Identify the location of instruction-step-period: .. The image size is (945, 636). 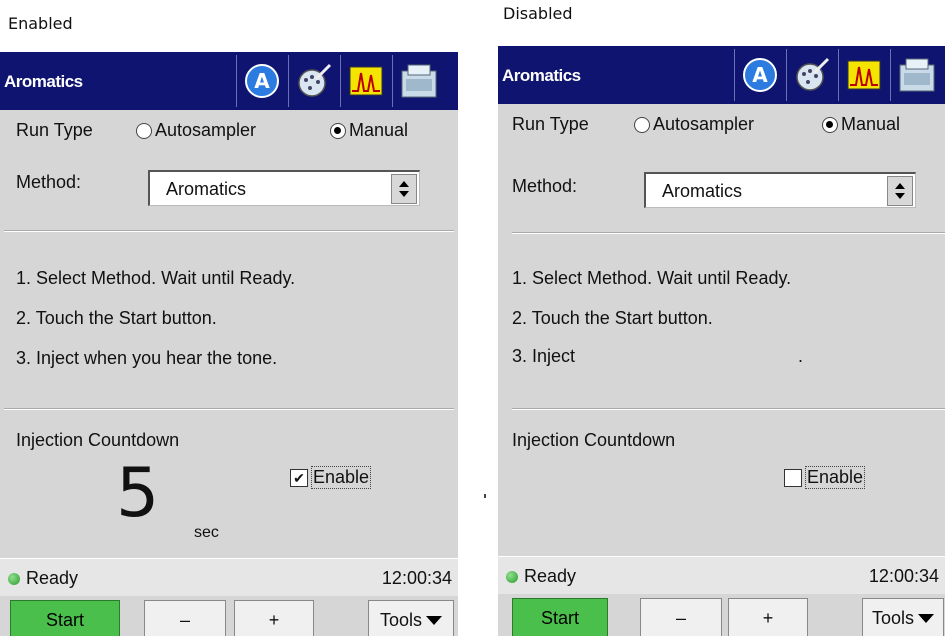
(801, 356).